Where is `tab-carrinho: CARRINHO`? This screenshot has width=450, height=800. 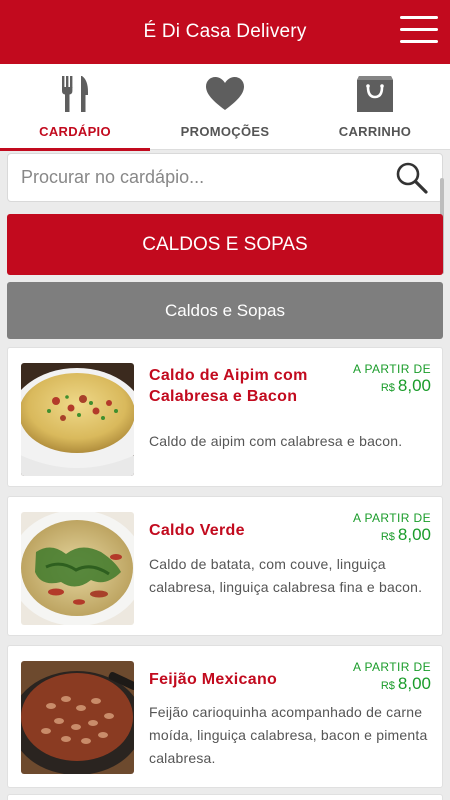 tab-carrinho: CARRINHO is located at coordinates (375, 107).